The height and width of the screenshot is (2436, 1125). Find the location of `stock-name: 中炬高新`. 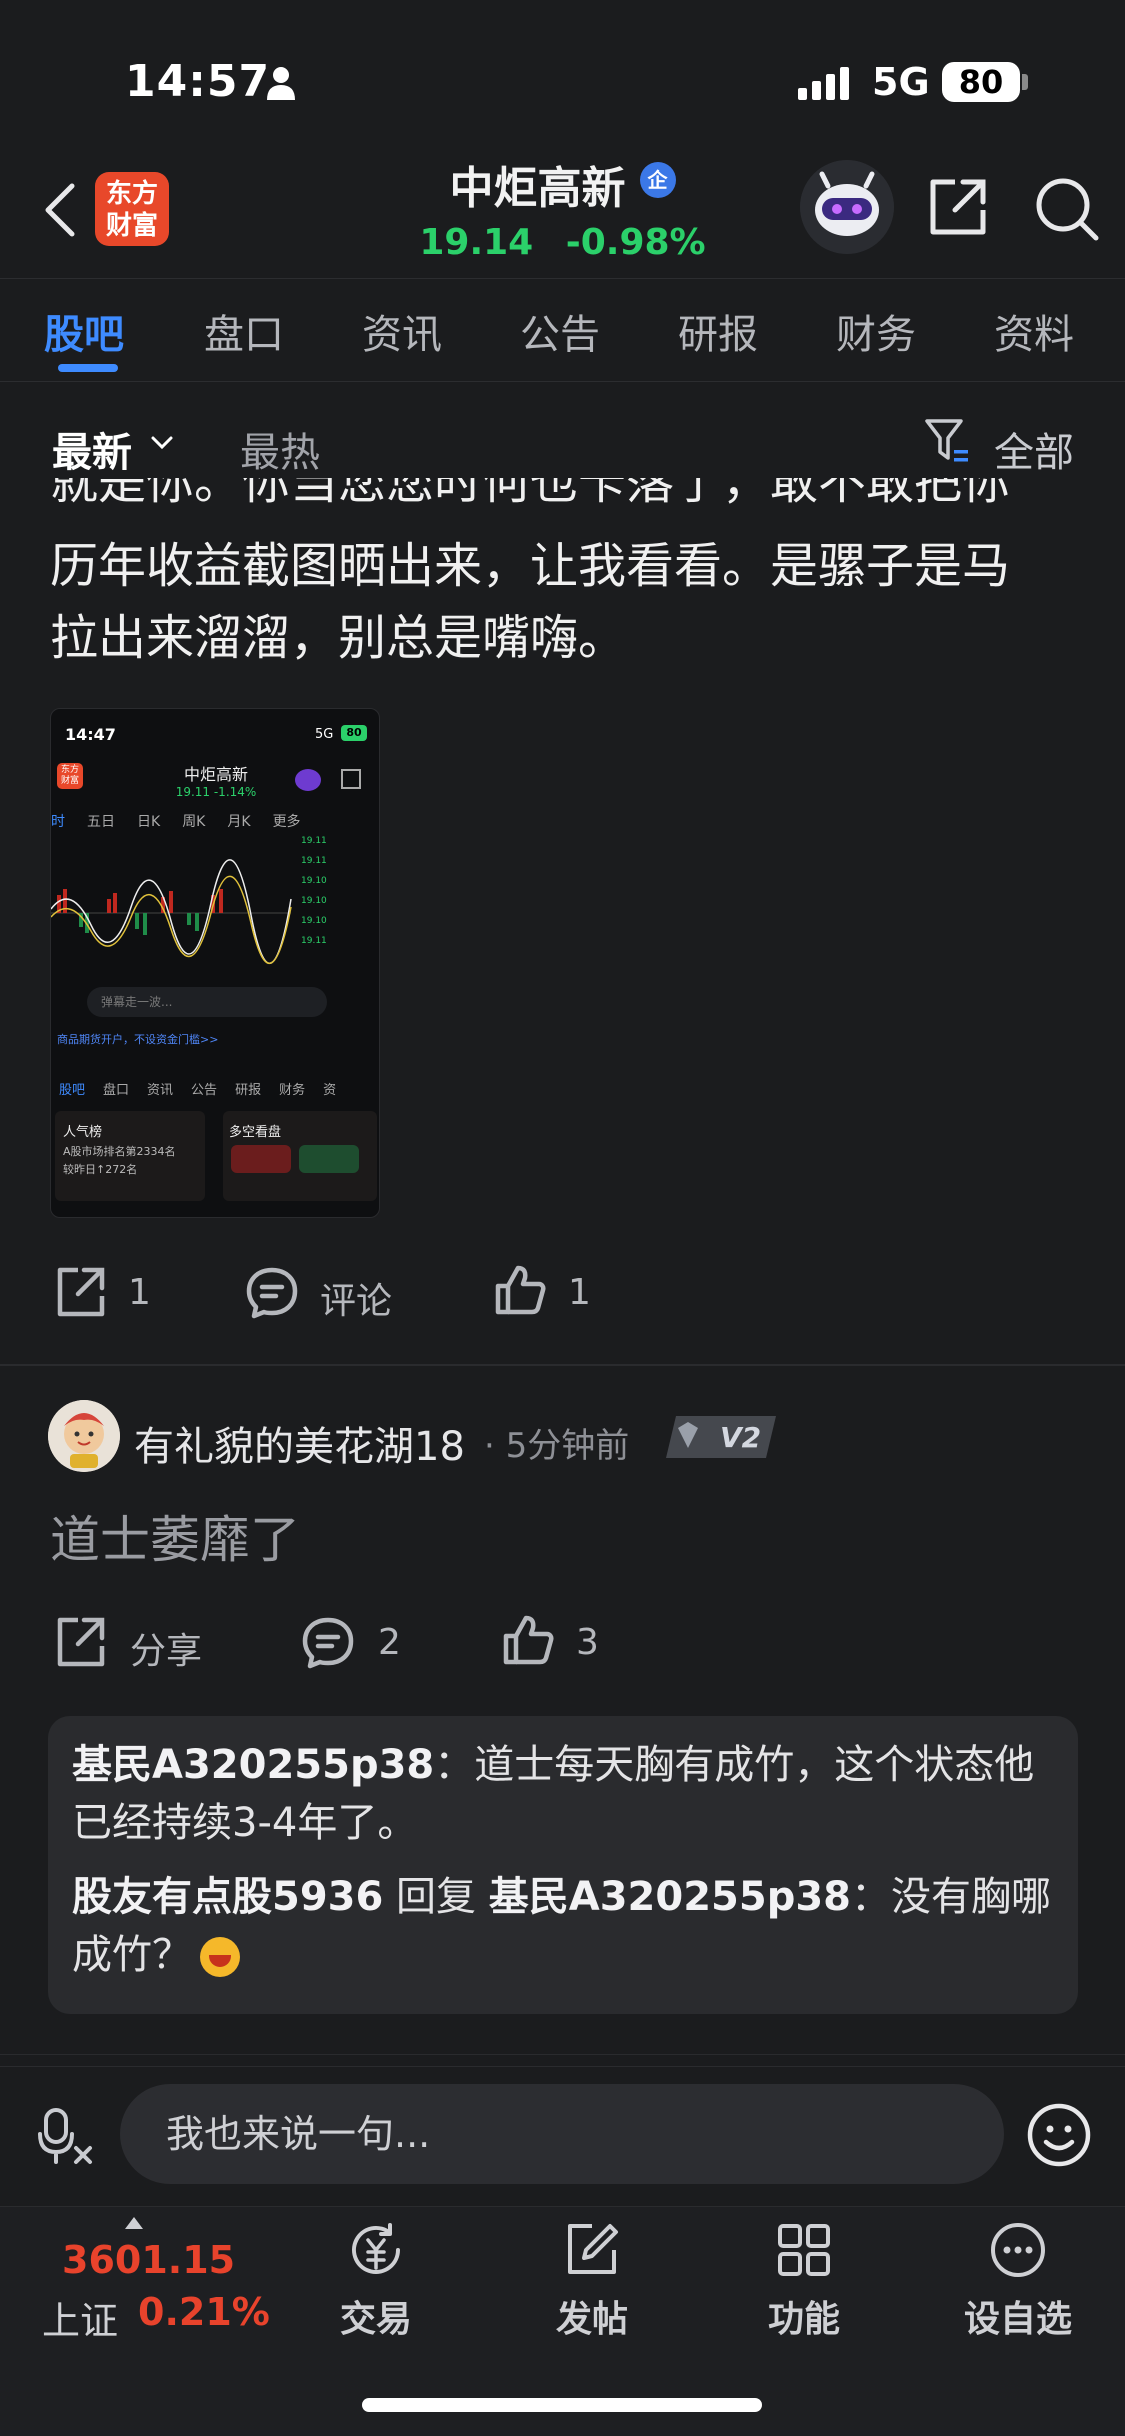

stock-name: 中炬高新 is located at coordinates (537, 188).